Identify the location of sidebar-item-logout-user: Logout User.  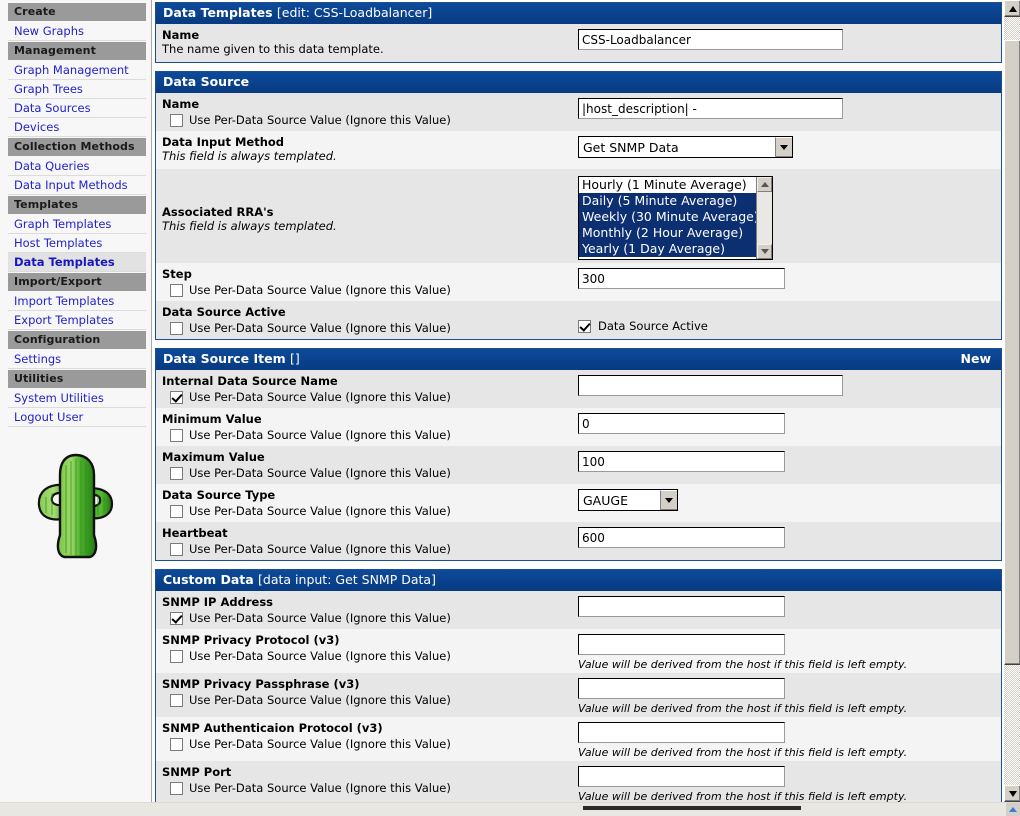
(77, 417).